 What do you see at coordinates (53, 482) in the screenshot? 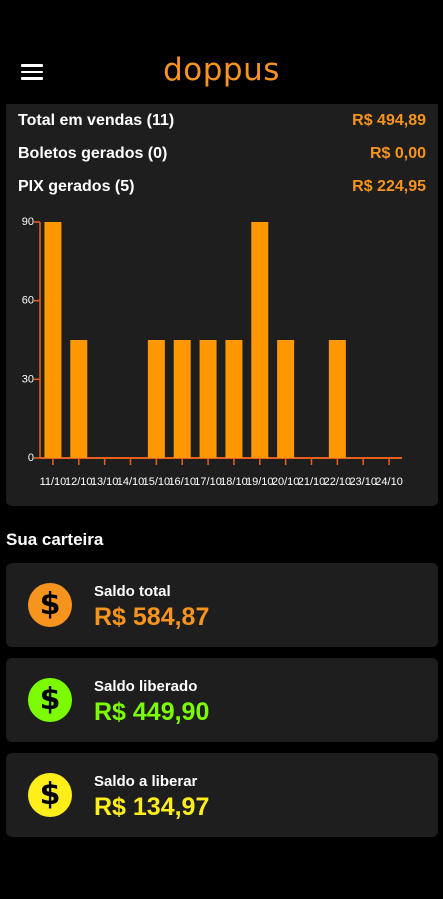
I see `chart-x-tick-label: 11/10` at bounding box center [53, 482].